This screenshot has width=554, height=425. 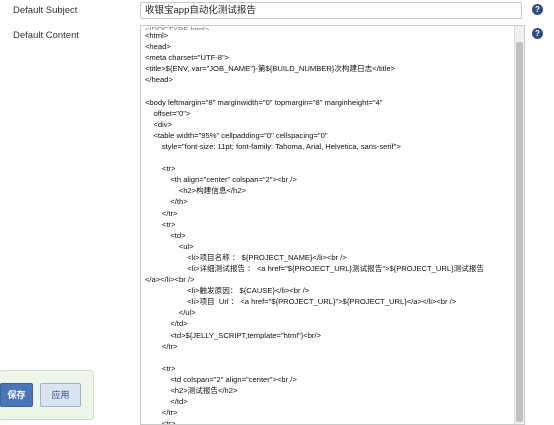 I want to click on default-subject-label: Default Subject, so click(x=45, y=10).